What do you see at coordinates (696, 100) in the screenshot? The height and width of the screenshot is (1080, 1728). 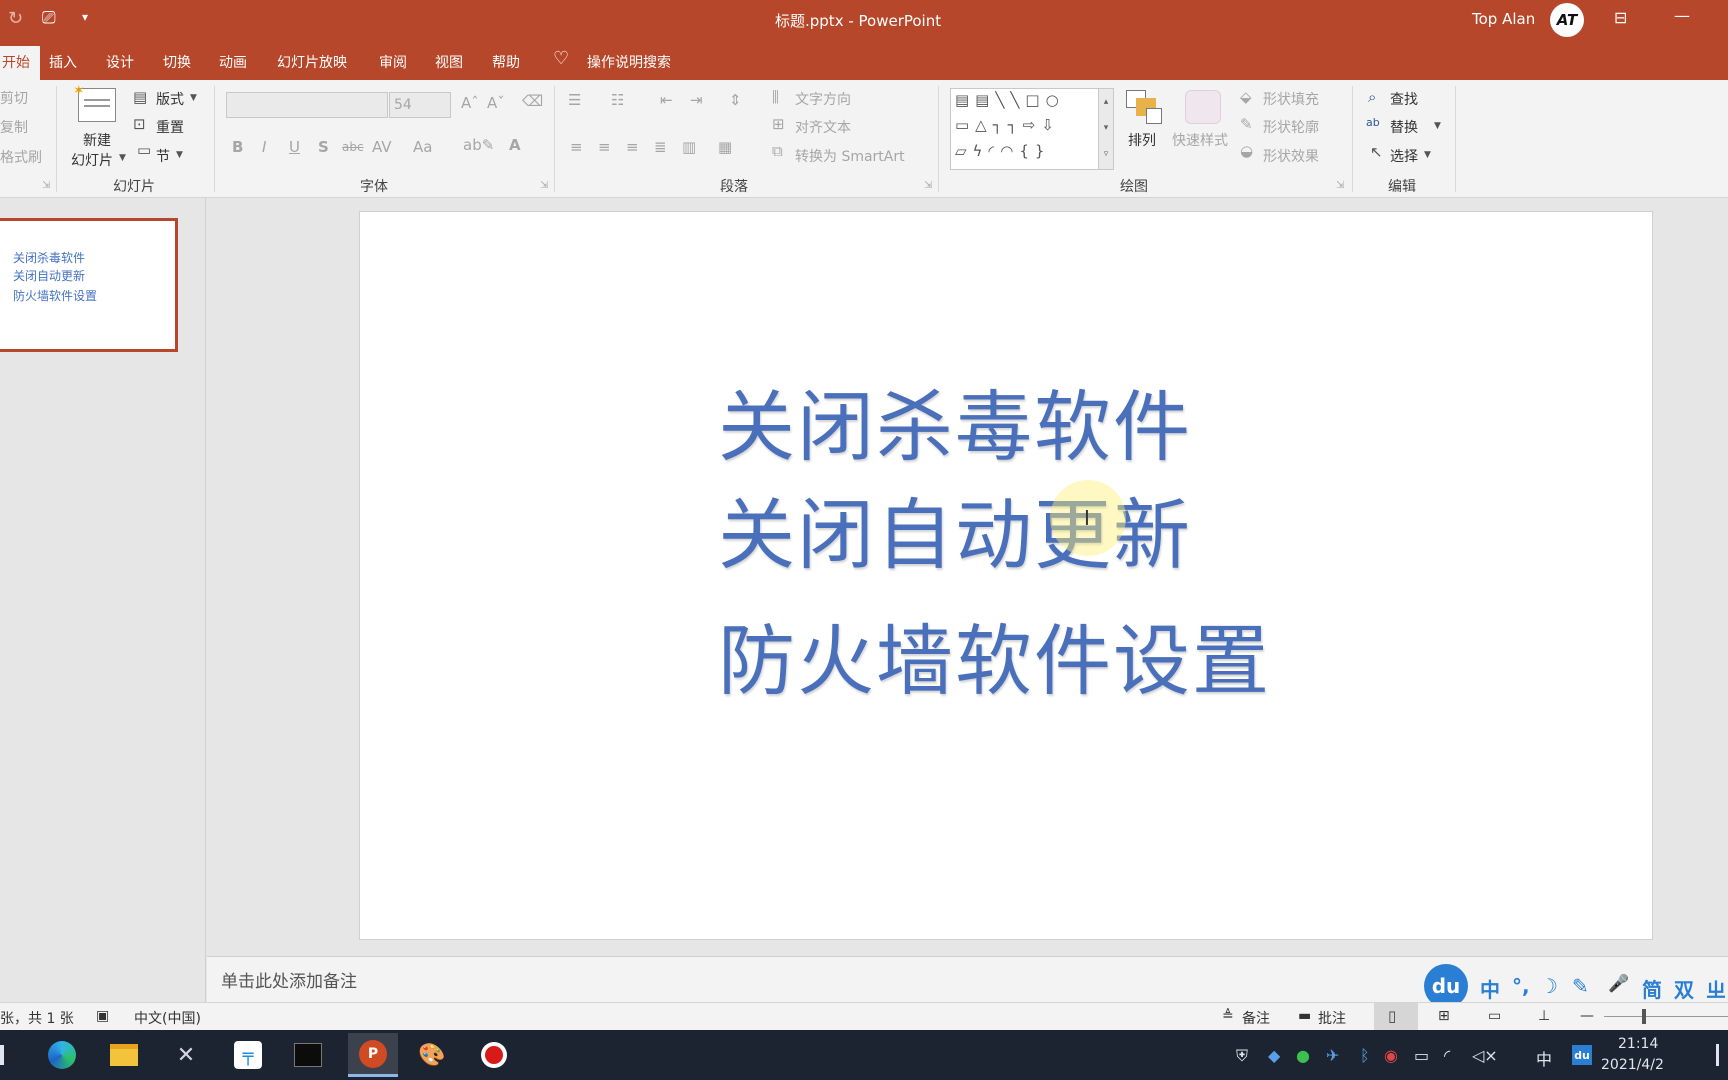 I see `increase-indent-icon: ⇥` at bounding box center [696, 100].